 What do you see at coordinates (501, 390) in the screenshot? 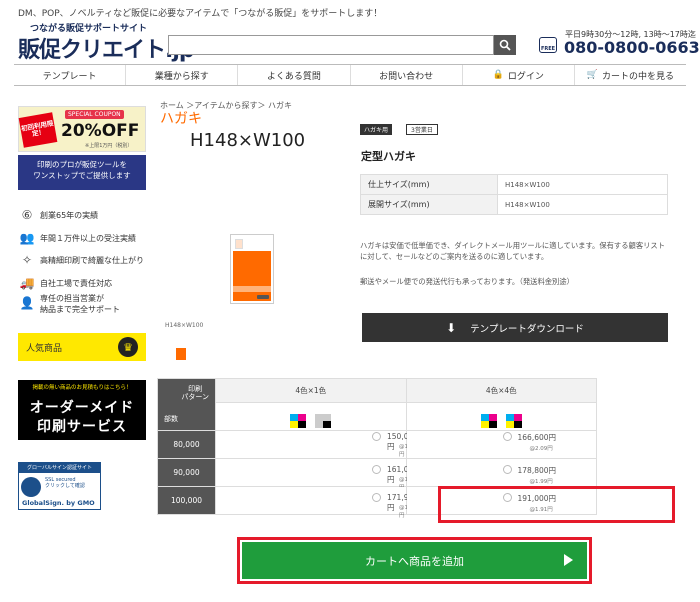
I see `column-header-4x4: 4色×4色` at bounding box center [501, 390].